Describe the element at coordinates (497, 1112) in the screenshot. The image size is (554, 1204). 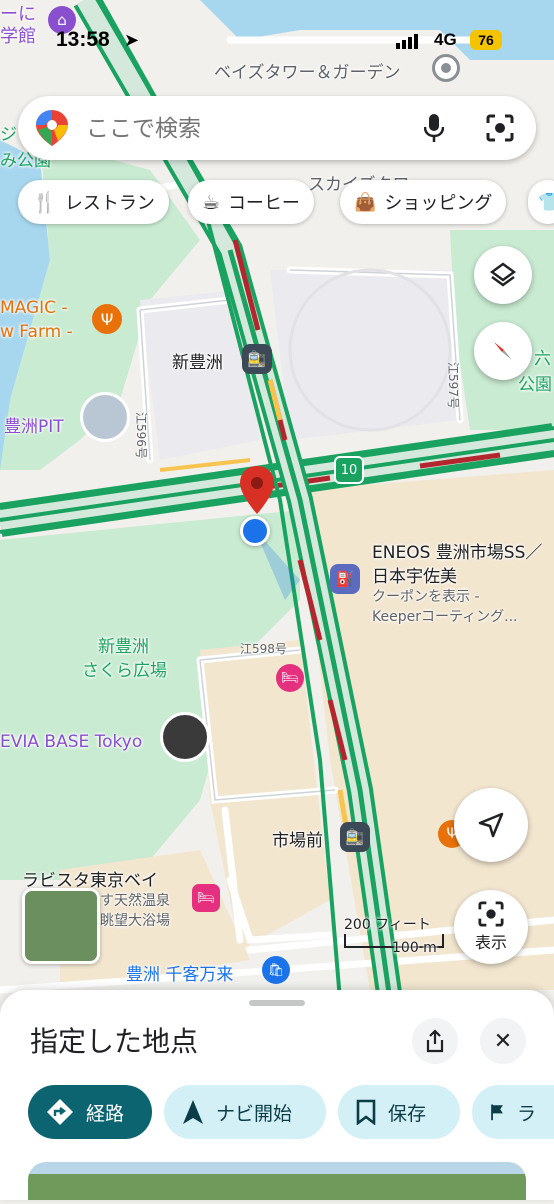
I see `flag-icon` at that location.